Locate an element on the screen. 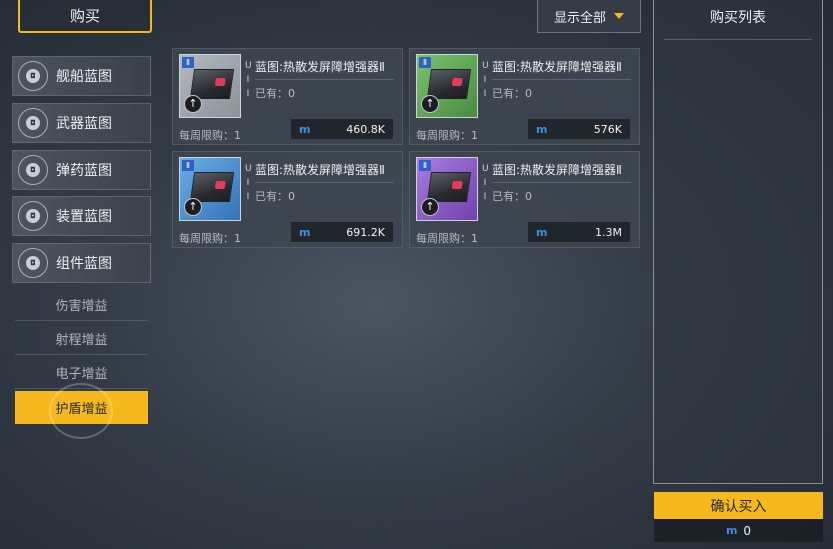  category-device-blueprint: ◘ 装置蓝图 is located at coordinates (81, 216).